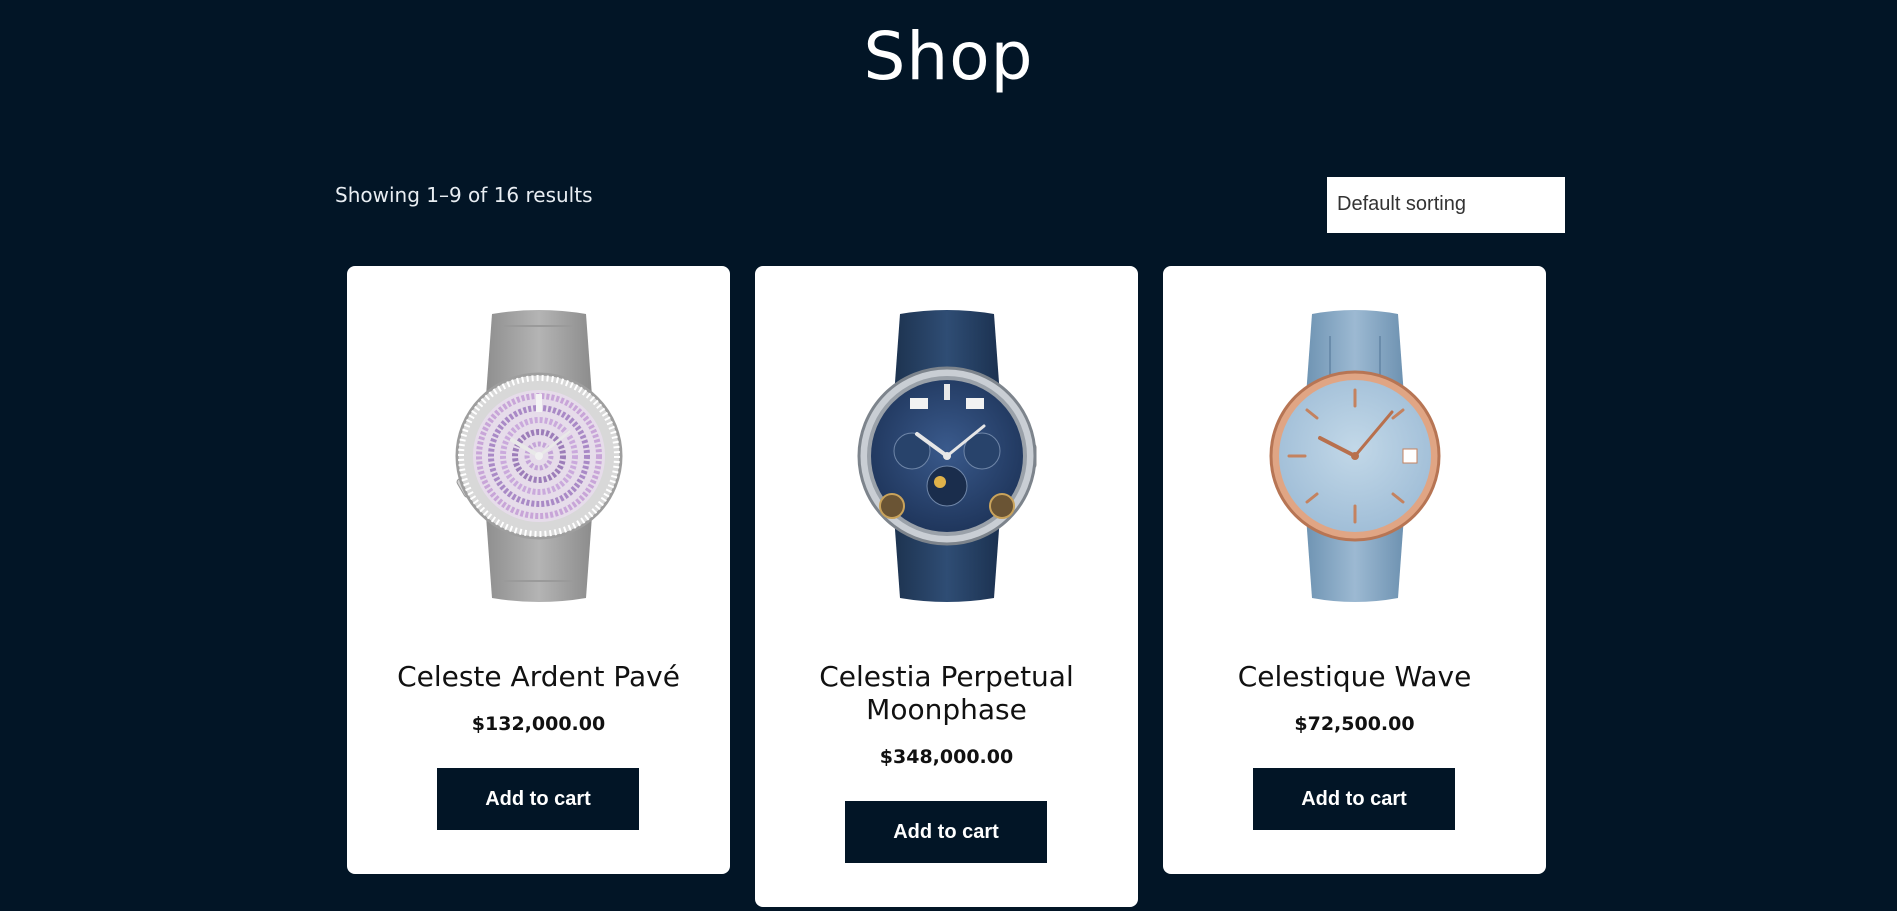 The width and height of the screenshot is (1897, 911). Describe the element at coordinates (946, 693) in the screenshot. I see `product-name: Celestia Perpetual Moonphase` at that location.